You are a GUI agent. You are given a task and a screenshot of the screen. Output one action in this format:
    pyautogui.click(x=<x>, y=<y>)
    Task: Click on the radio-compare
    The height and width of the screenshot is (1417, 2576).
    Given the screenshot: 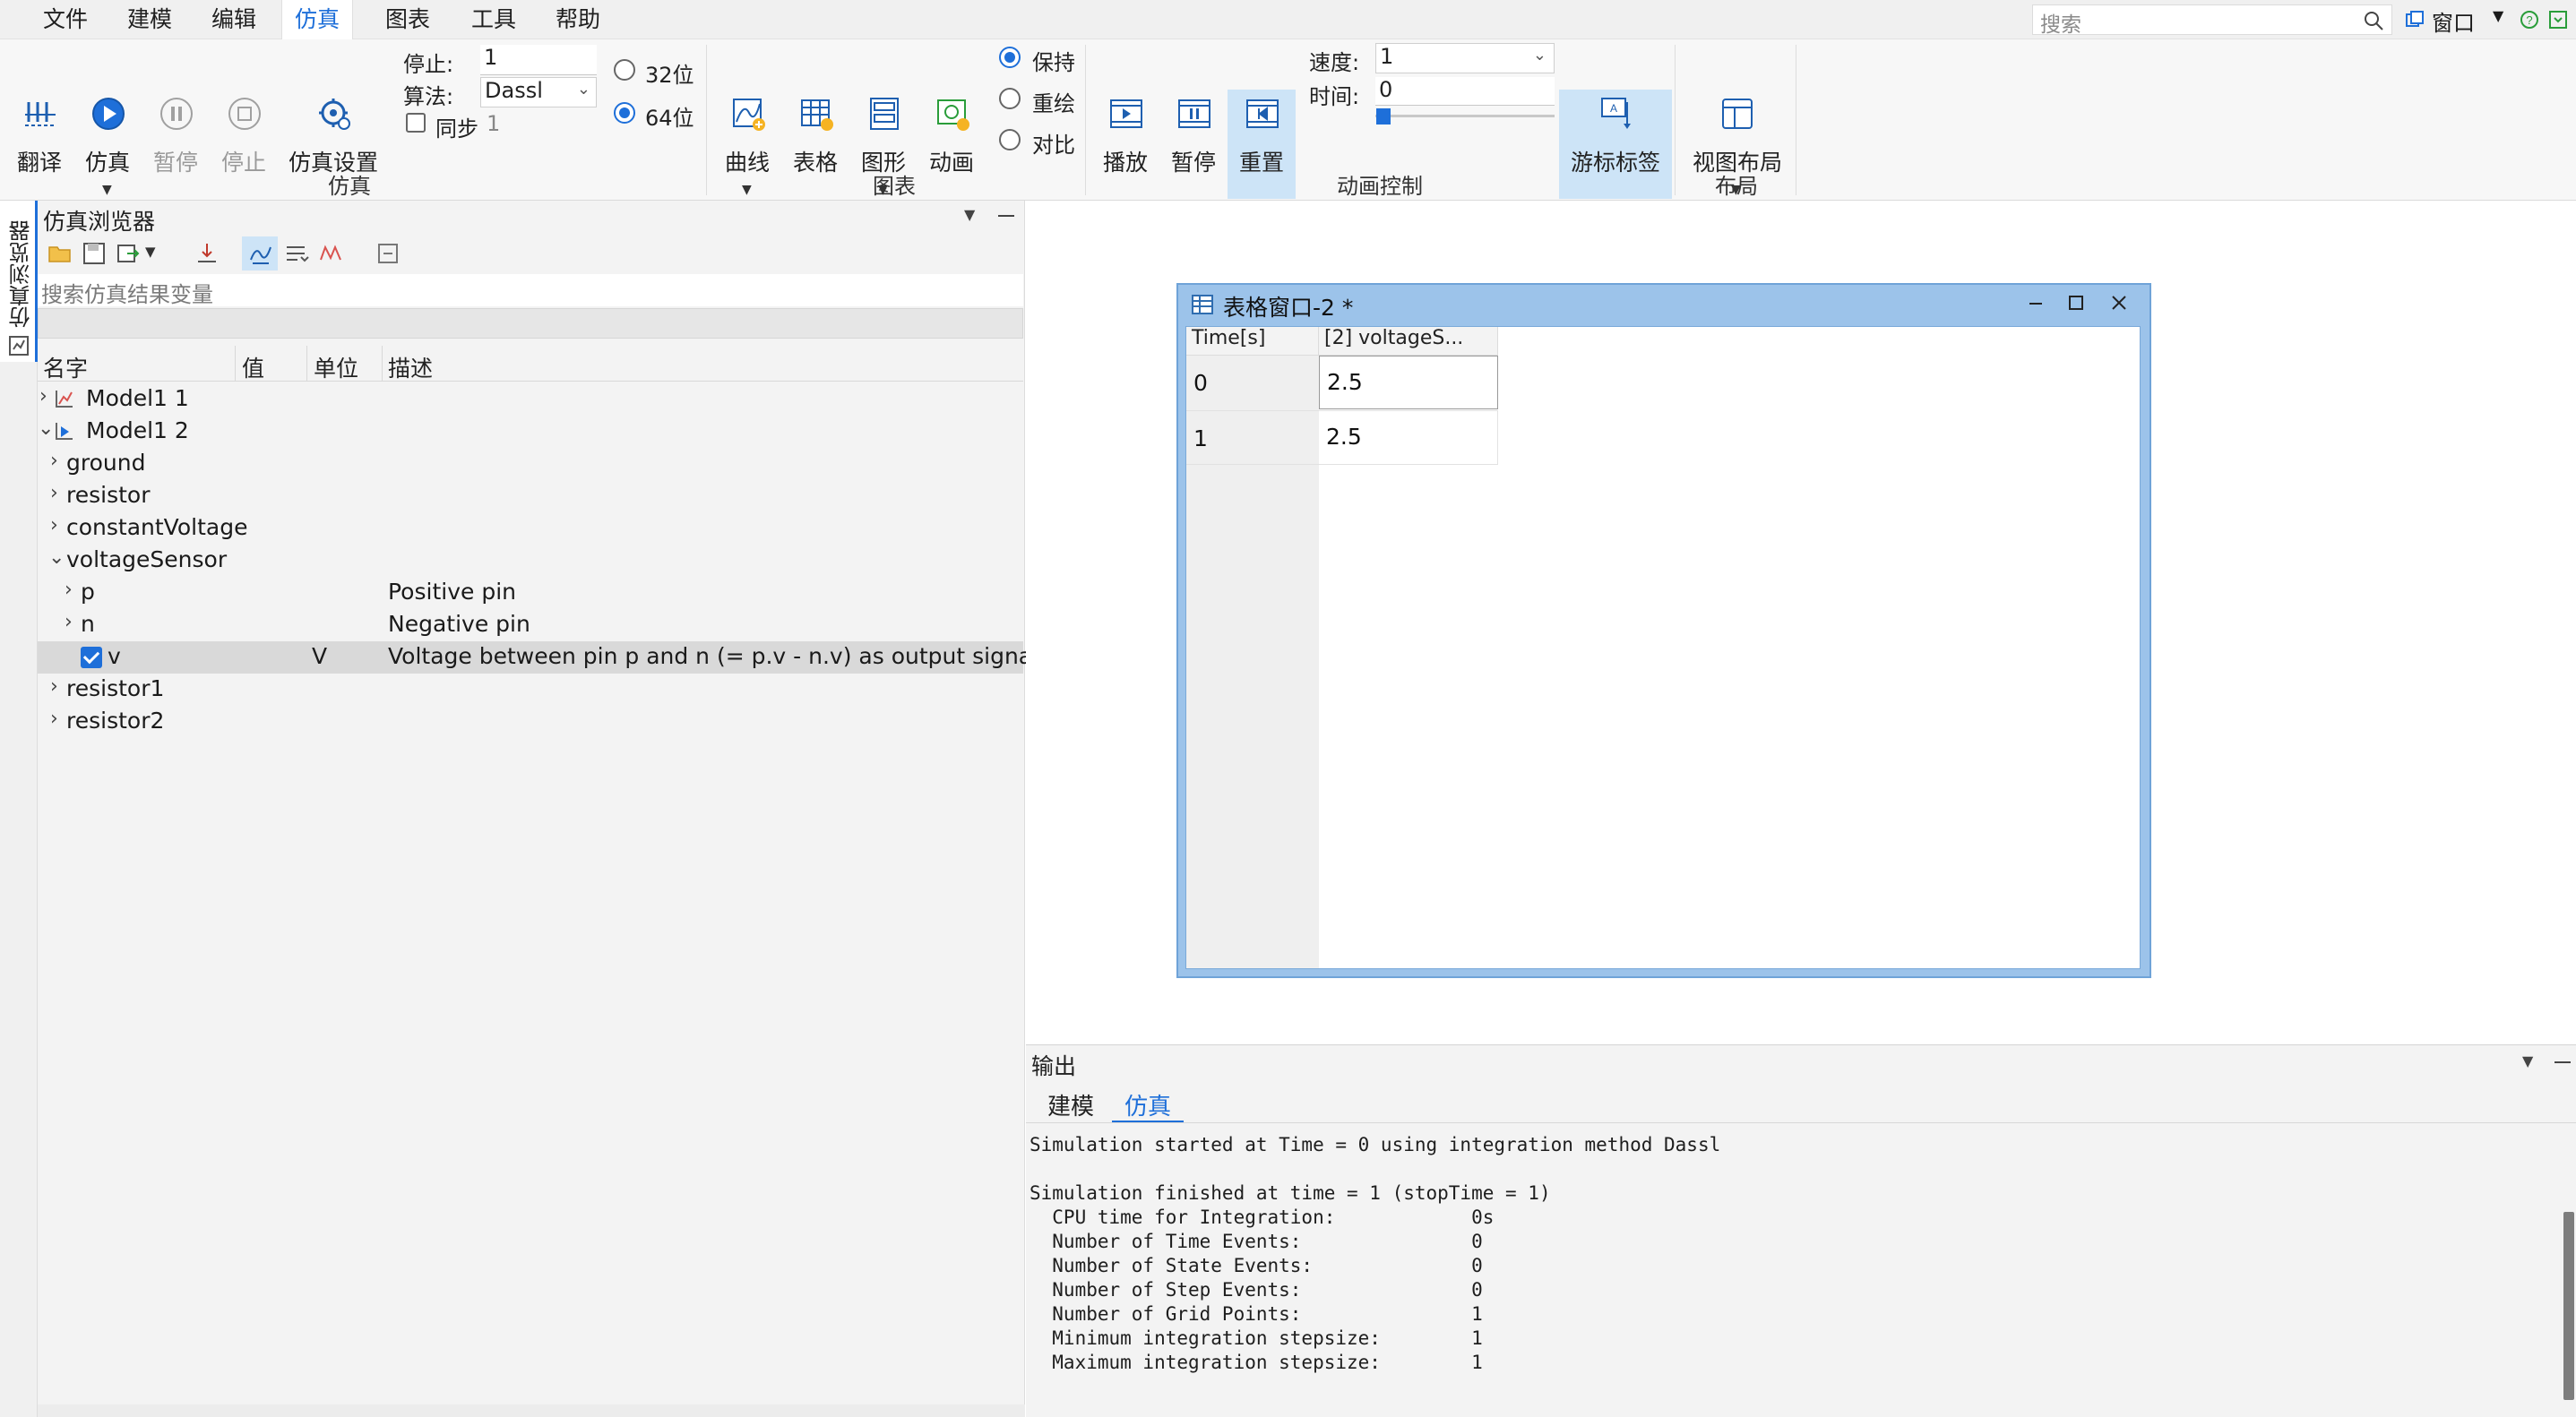 What is the action you would take?
    pyautogui.click(x=1010, y=139)
    